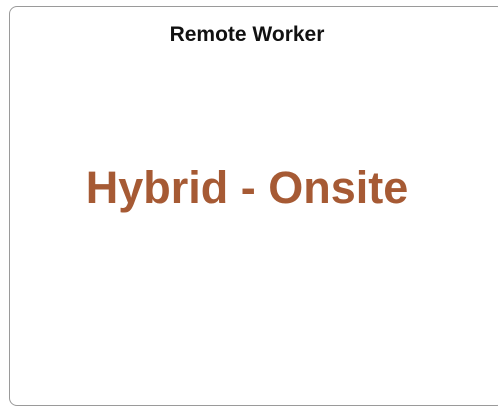 The image size is (498, 406). What do you see at coordinates (247, 34) in the screenshot?
I see `tile-title: Remote Worker` at bounding box center [247, 34].